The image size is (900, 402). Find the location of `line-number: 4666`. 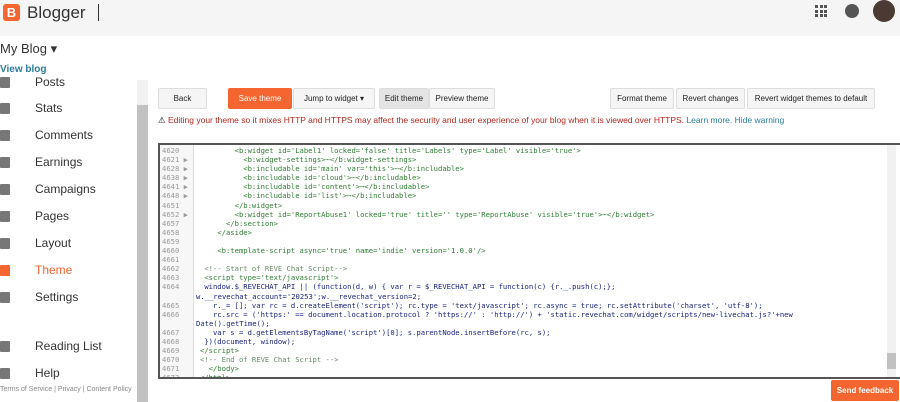

line-number: 4666 is located at coordinates (171, 314).